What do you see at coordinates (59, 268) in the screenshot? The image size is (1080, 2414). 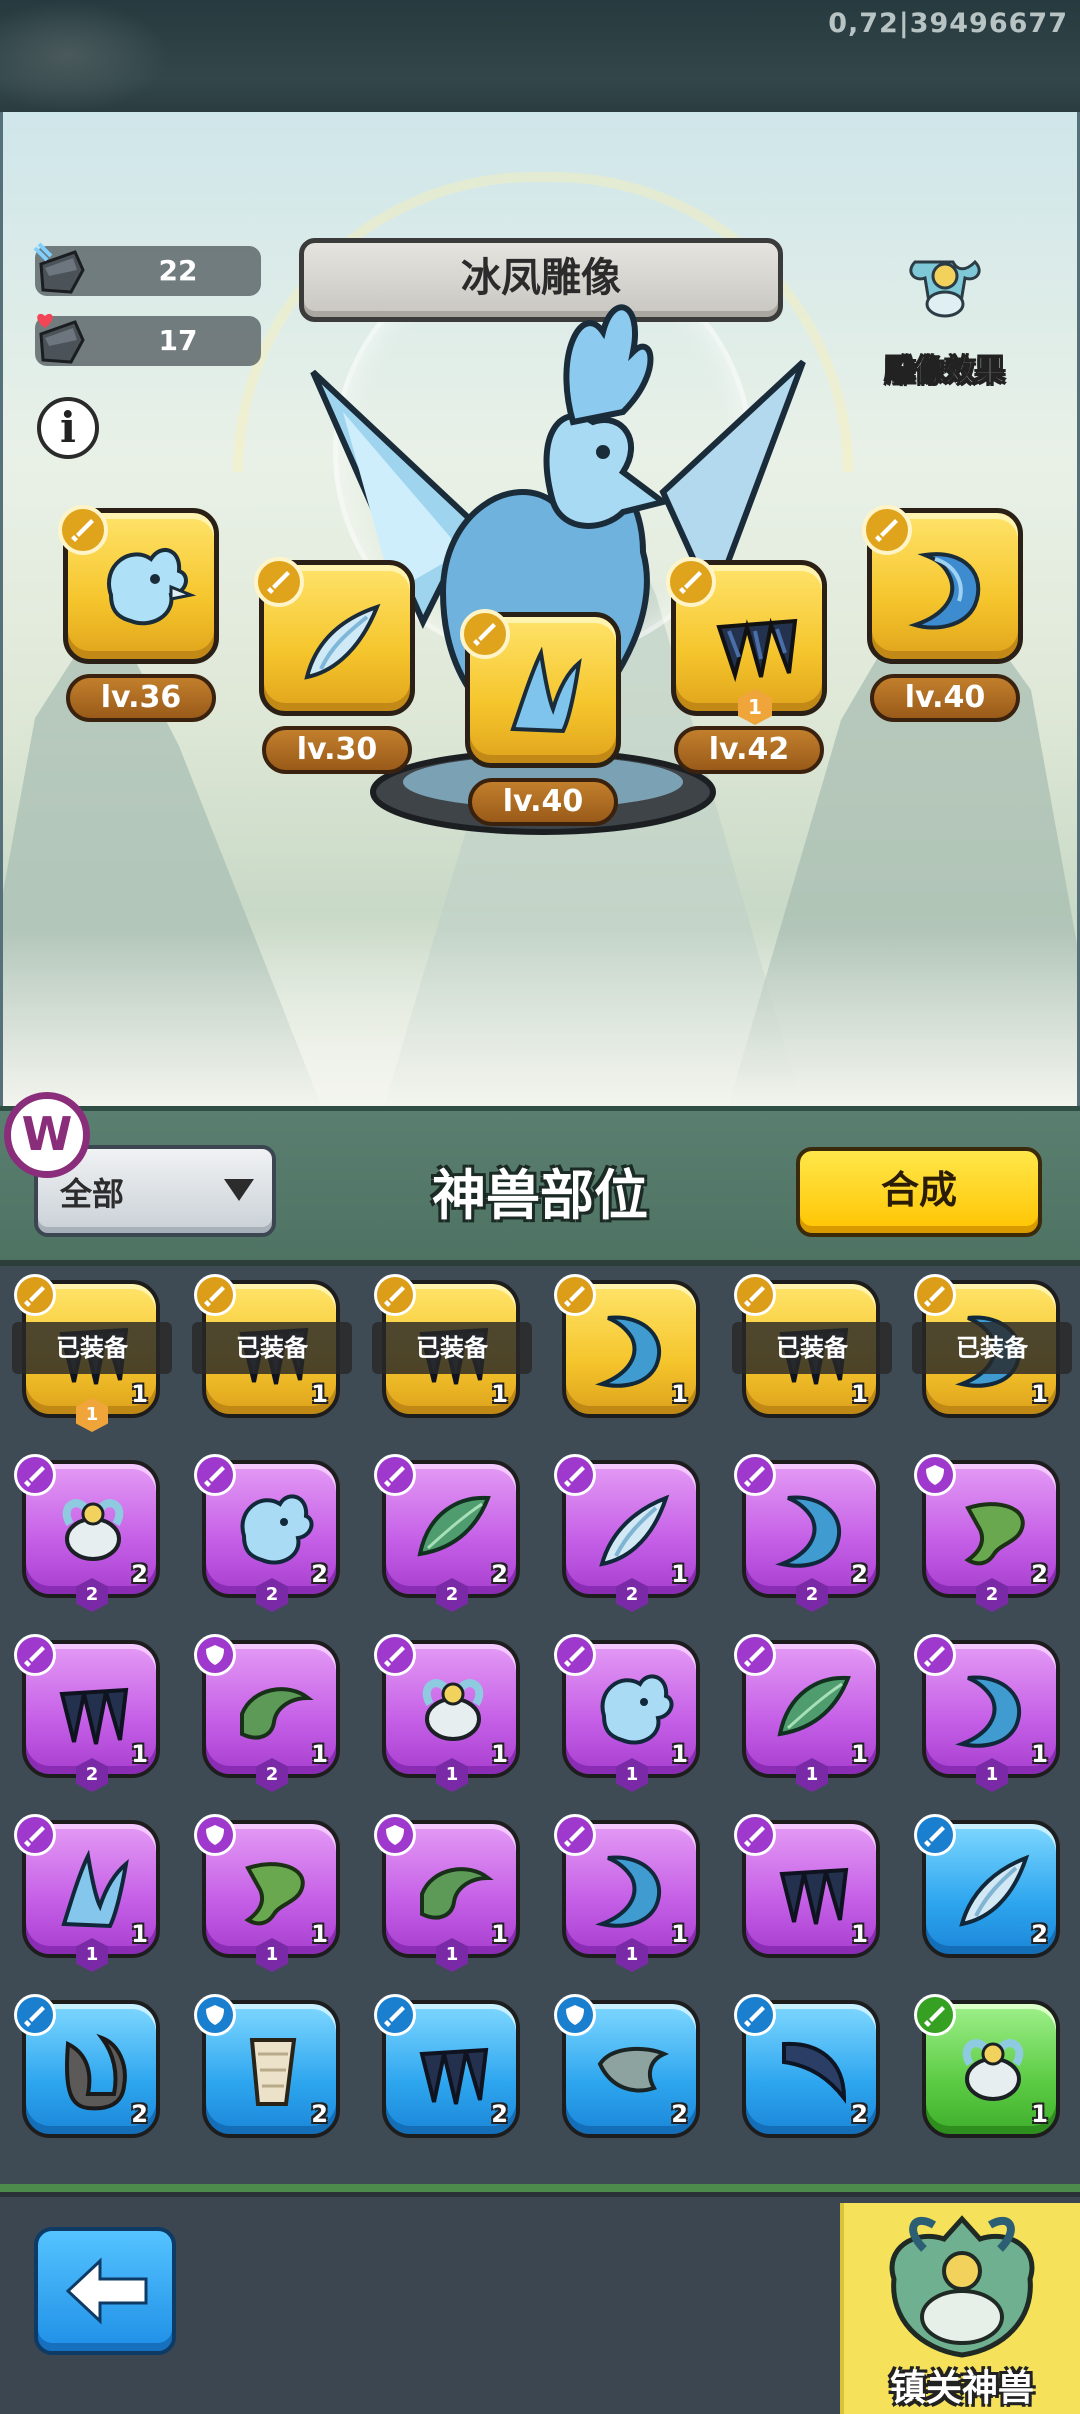 I see `attack-ore-icon` at bounding box center [59, 268].